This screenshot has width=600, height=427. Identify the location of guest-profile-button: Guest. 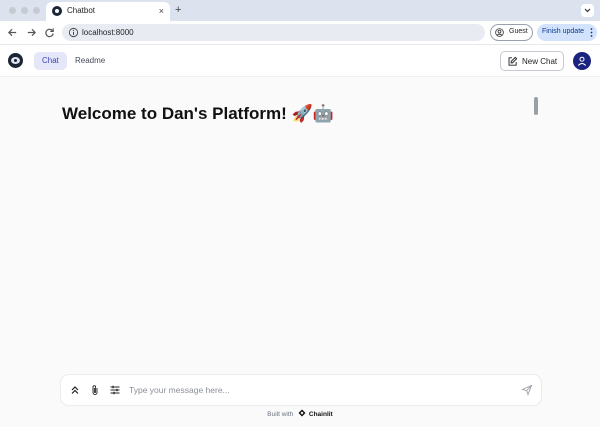
(511, 32).